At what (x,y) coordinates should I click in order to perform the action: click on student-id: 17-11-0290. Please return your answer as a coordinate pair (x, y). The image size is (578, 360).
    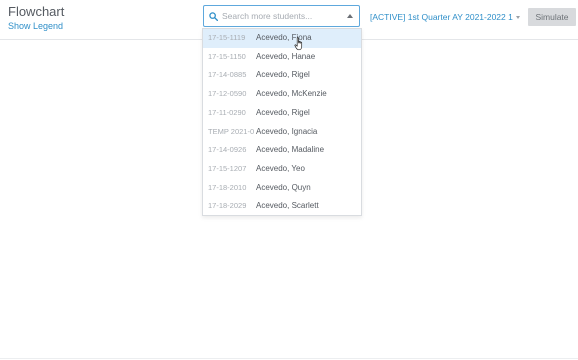
    Looking at the image, I should click on (227, 112).